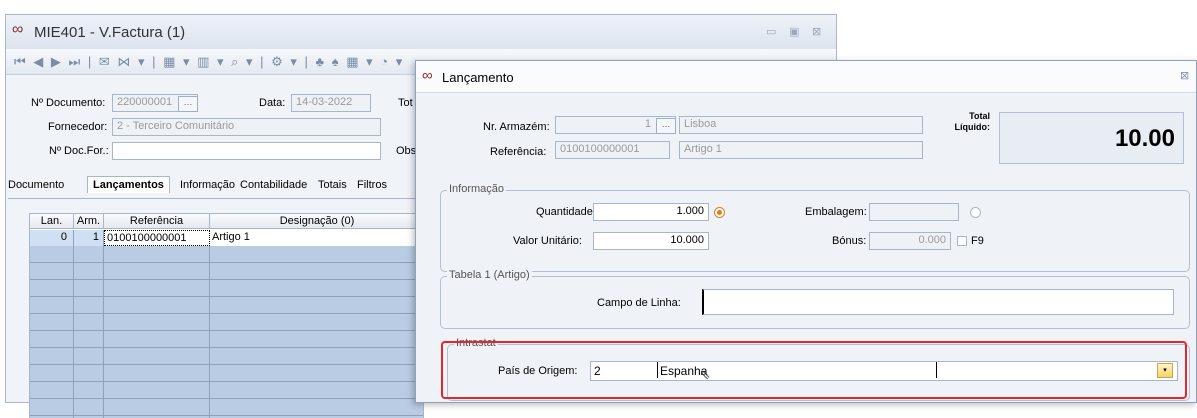 Image resolution: width=1197 pixels, height=418 pixels. I want to click on liquido-label: Líquido:, so click(972, 127).